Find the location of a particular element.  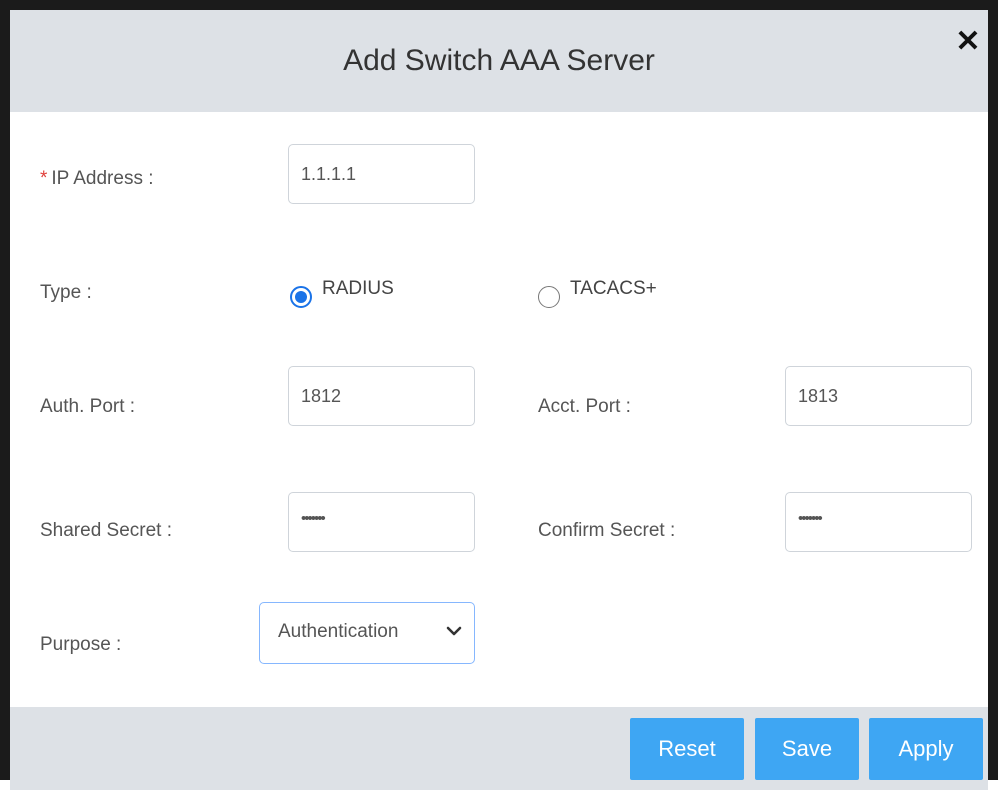

confirm-secret-value: ••••••• is located at coordinates (810, 518).